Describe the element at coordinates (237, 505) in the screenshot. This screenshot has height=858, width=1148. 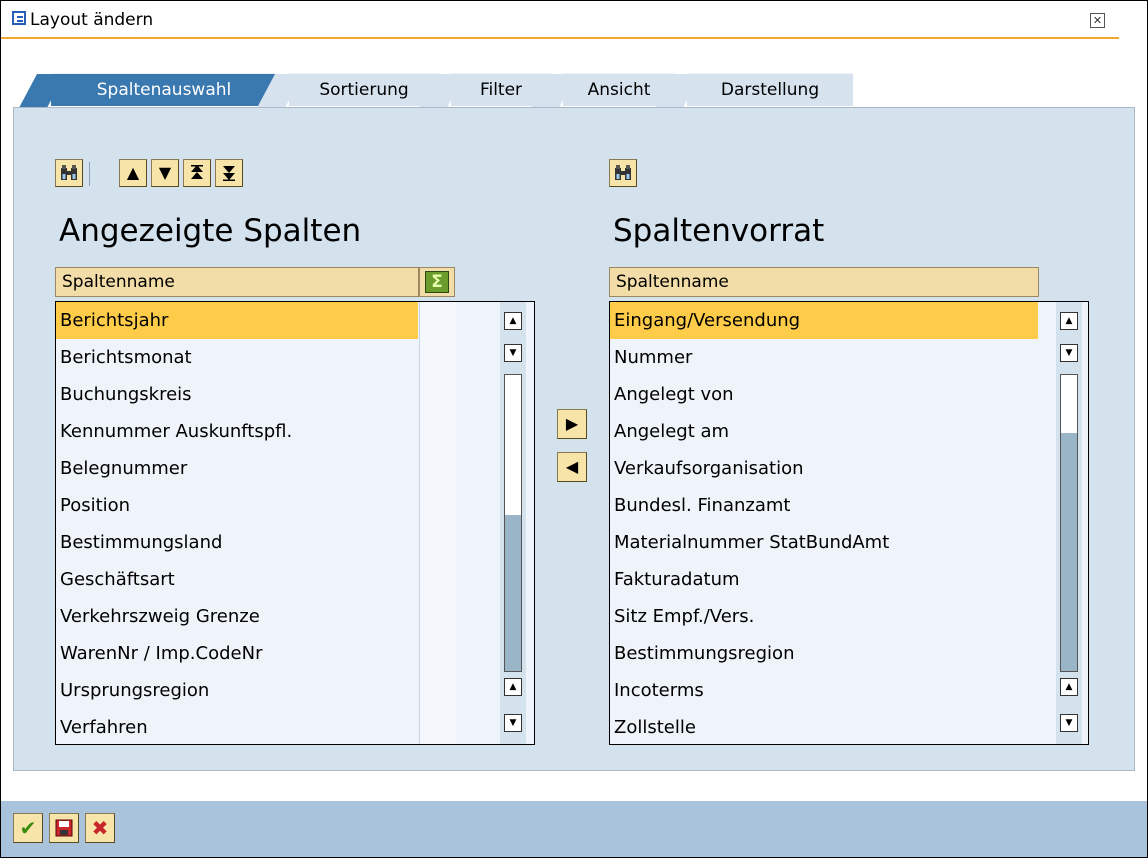
I see `list-item: Position` at that location.